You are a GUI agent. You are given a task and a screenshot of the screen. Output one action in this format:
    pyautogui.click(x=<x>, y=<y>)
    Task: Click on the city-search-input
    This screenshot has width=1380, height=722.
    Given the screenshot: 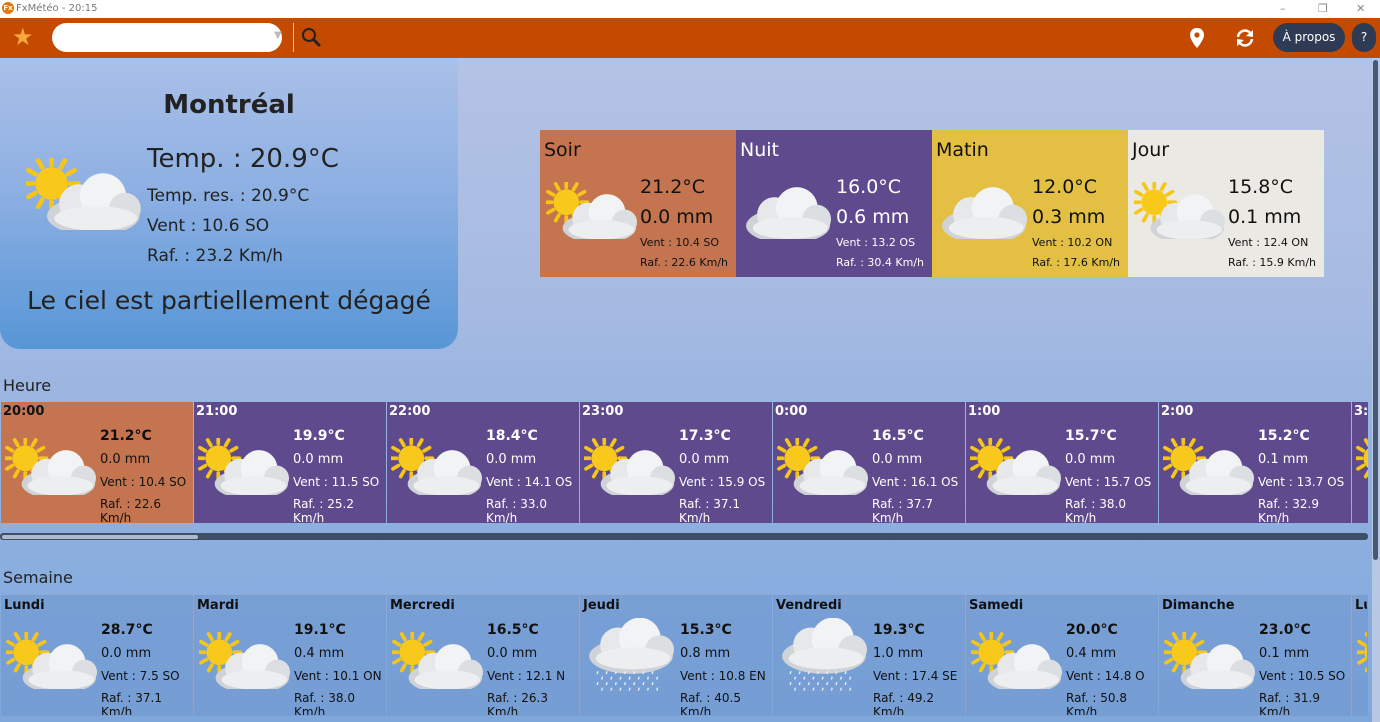 What is the action you would take?
    pyautogui.click(x=147, y=37)
    